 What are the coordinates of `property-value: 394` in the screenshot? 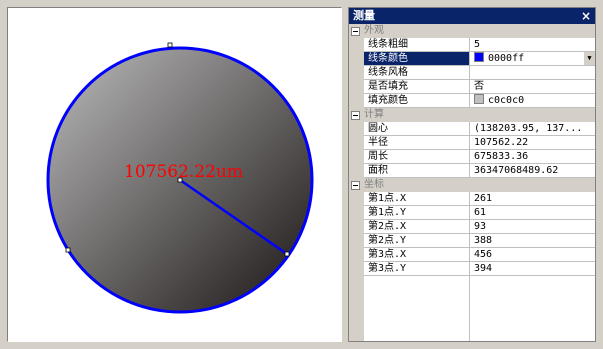 It's located at (532, 269).